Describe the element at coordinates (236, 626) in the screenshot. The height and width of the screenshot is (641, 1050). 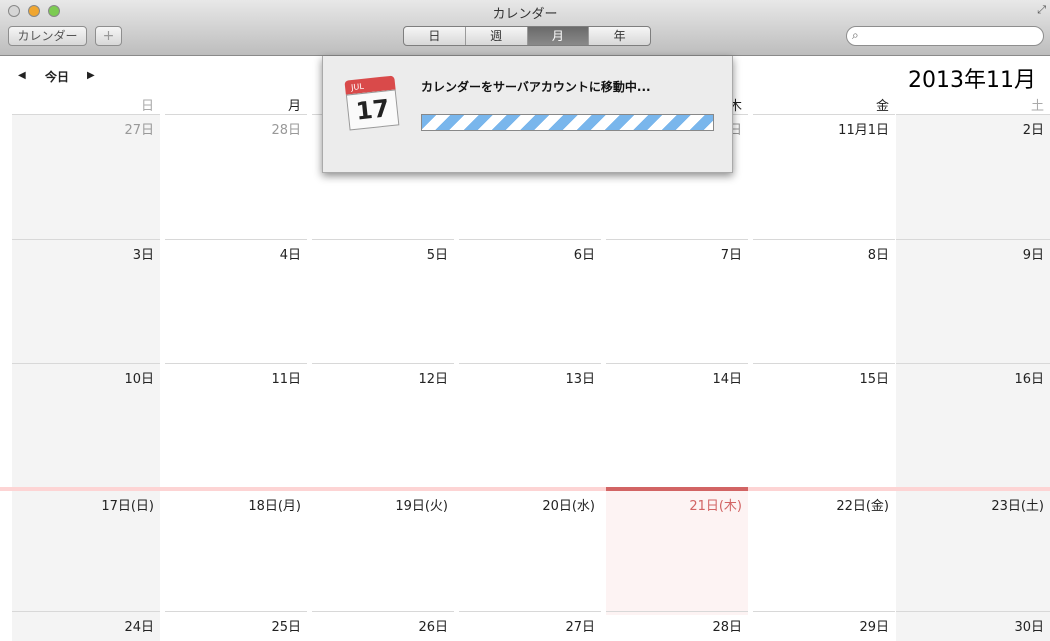
I see `day-cell: 25日` at that location.